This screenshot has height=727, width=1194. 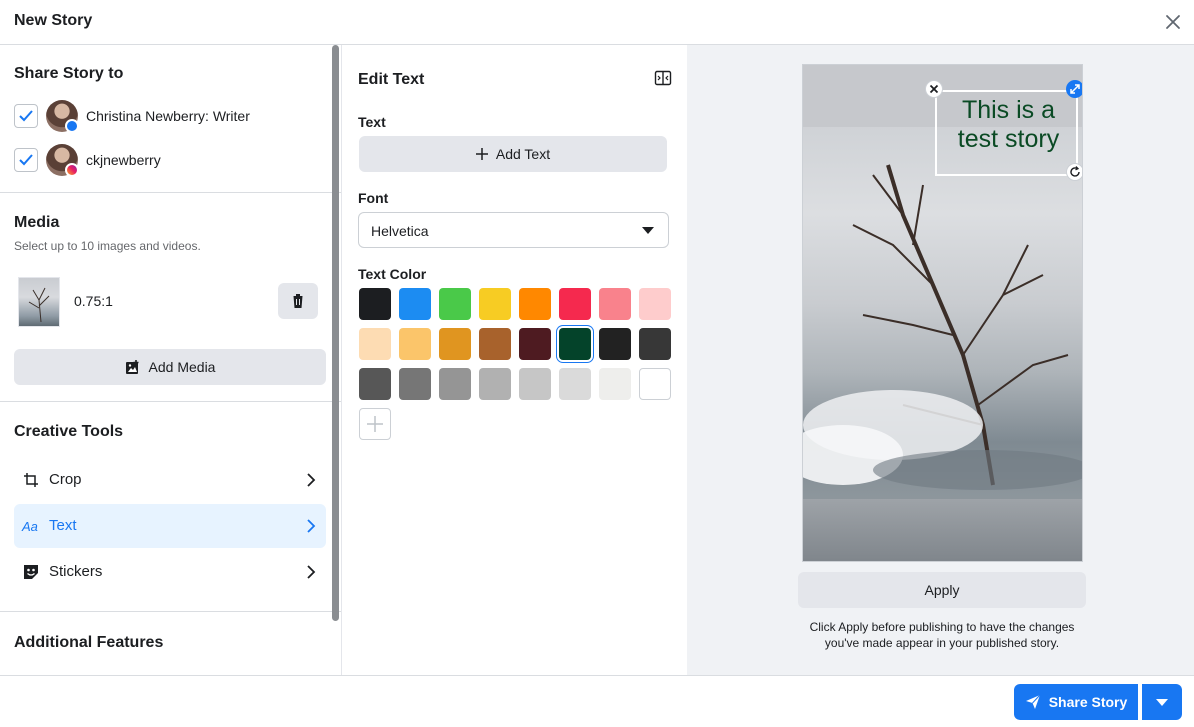 I want to click on dialog-footer: Share Story, so click(x=597, y=701).